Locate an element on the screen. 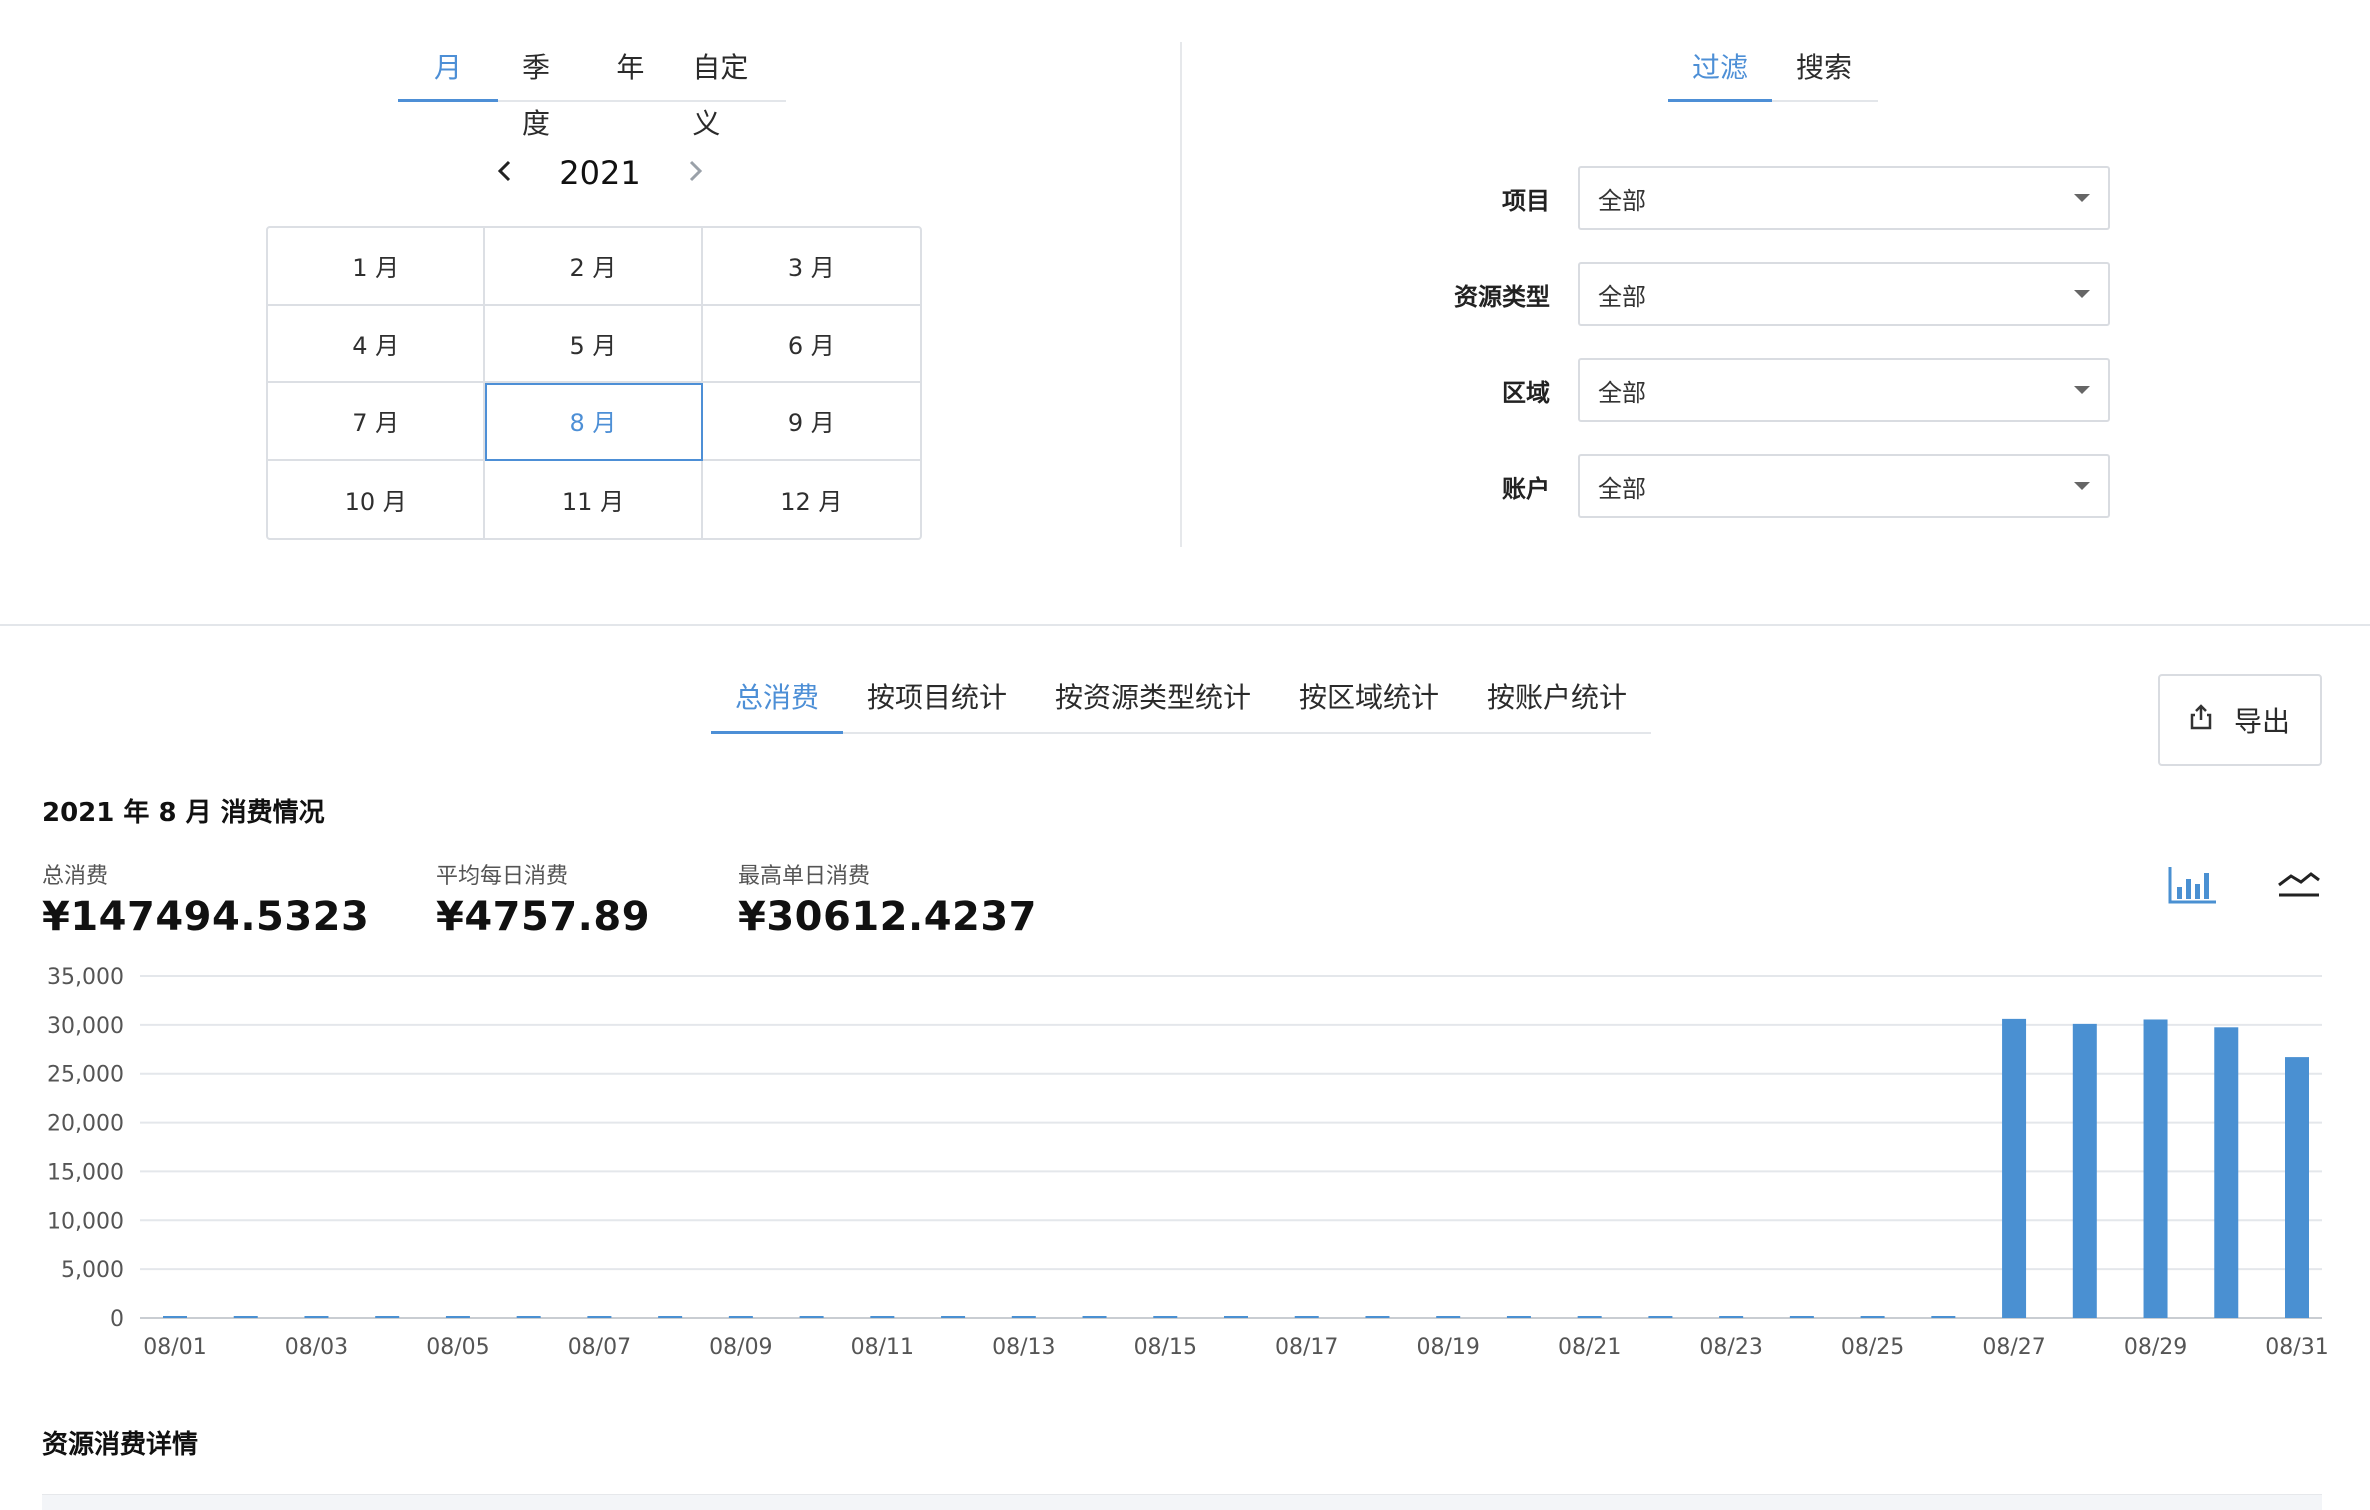 This screenshot has height=1510, width=2370. filter-row-account: 账户 全部 is located at coordinates (1765, 486).